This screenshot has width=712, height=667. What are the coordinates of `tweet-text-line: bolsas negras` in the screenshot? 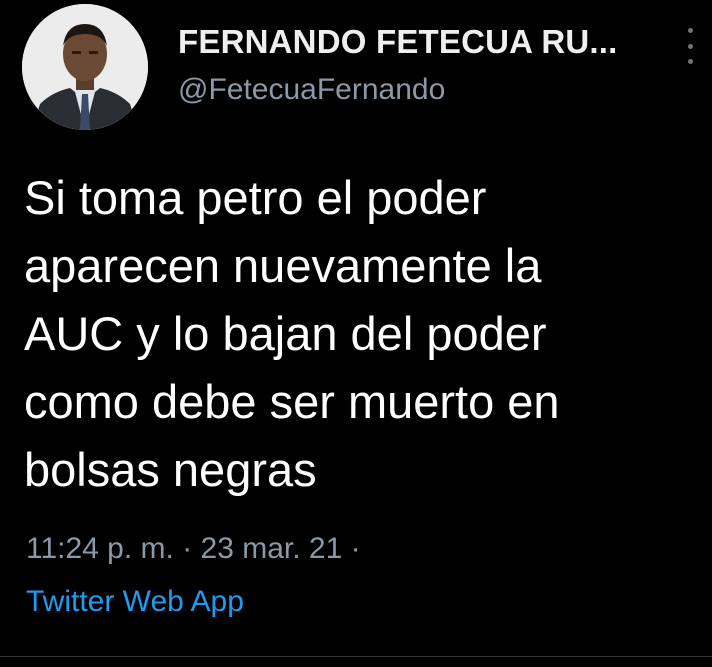 It's located at (170, 469).